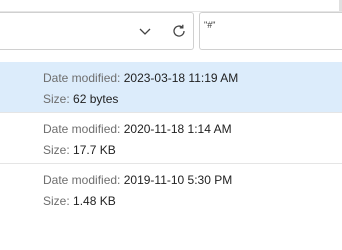 This screenshot has height=250, width=342. Describe the element at coordinates (145, 31) in the screenshot. I see `chevron-down-icon` at that location.